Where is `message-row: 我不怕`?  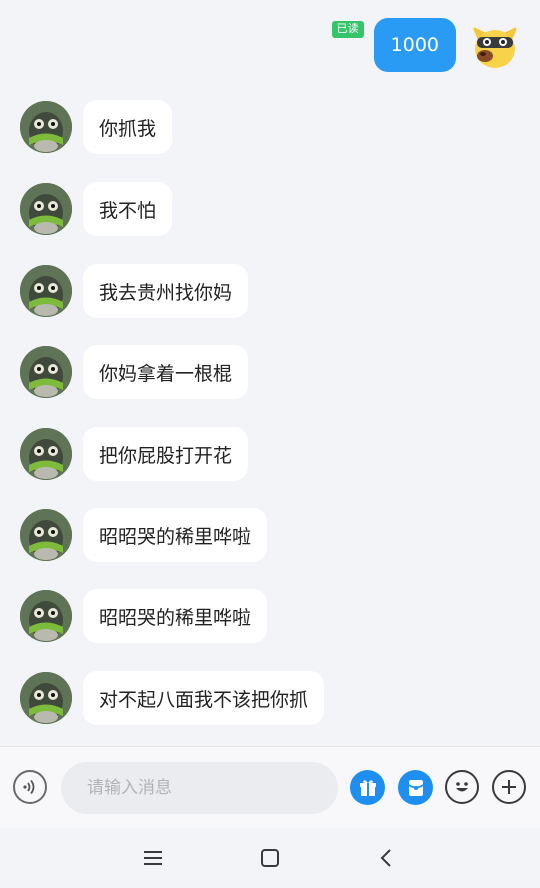 message-row: 我不怕 is located at coordinates (96, 209).